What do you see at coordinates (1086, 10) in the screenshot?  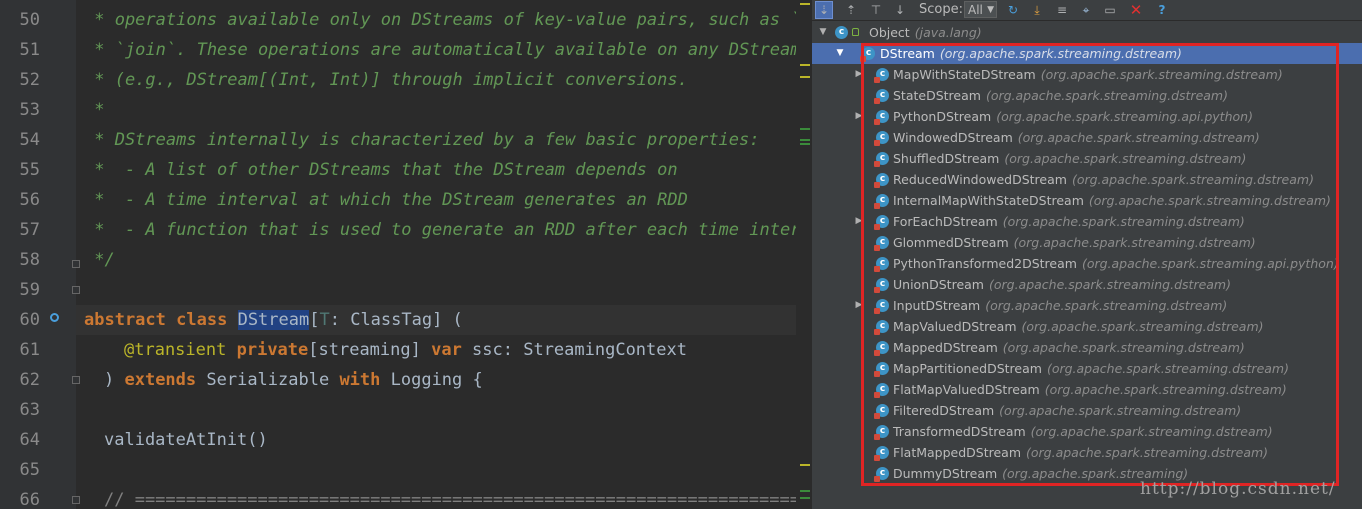 I see `pin-icon: ⌖` at bounding box center [1086, 10].